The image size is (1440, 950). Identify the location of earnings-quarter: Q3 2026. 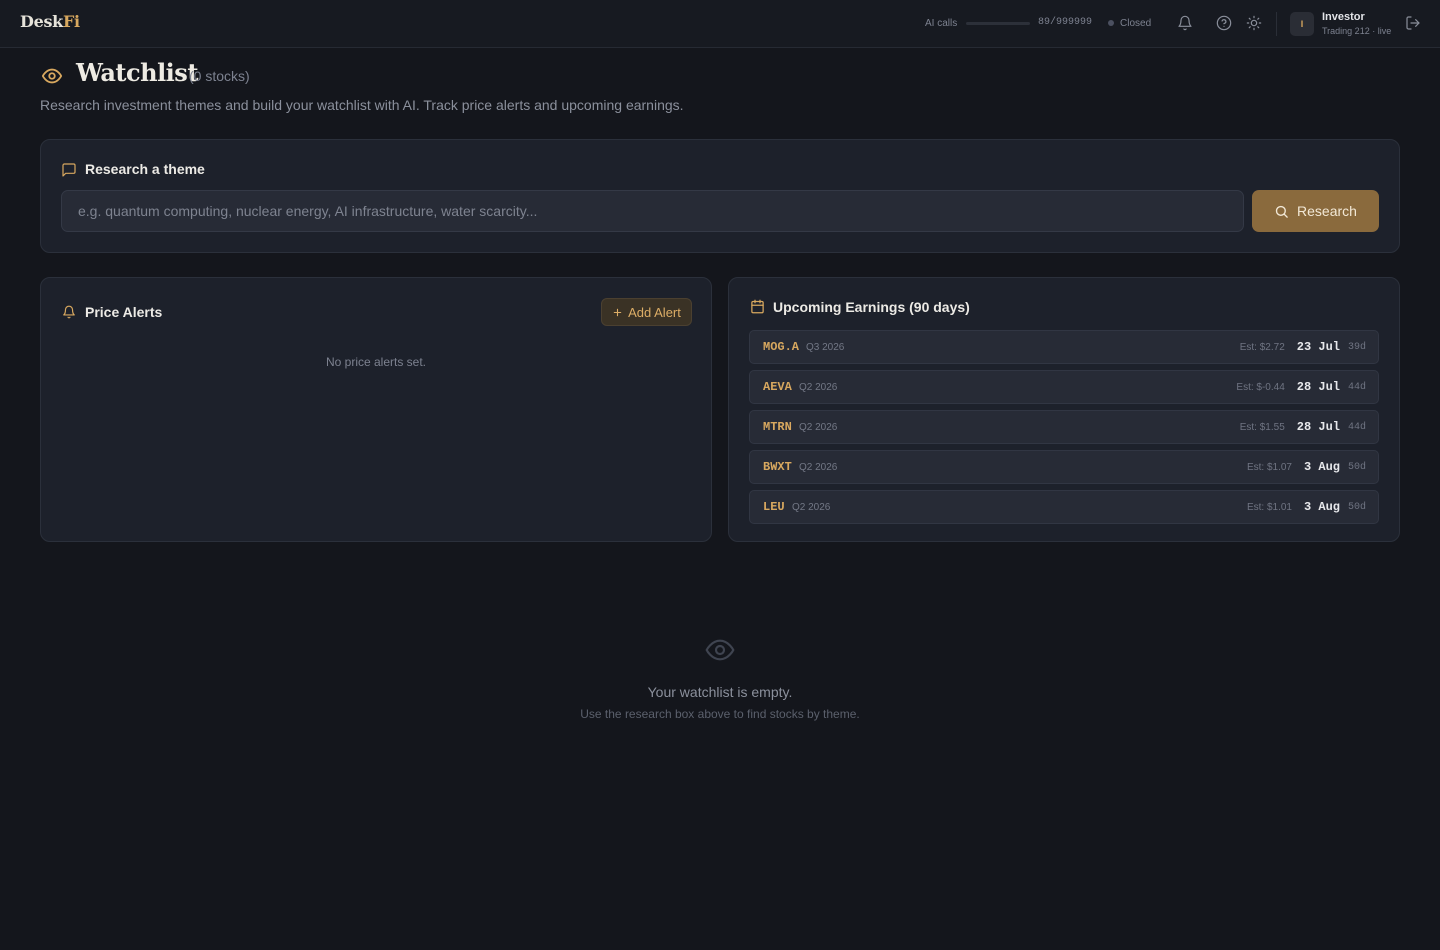
(825, 347).